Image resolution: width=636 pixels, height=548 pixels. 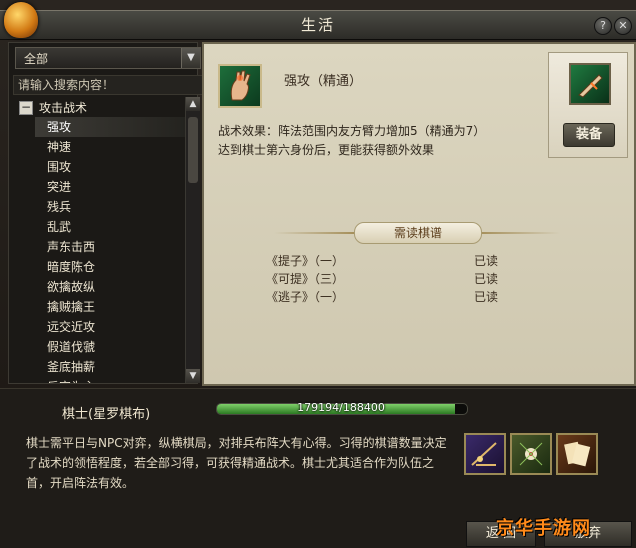 What do you see at coordinates (305, 261) in the screenshot?
I see `book-name: 《提子》（一）` at bounding box center [305, 261].